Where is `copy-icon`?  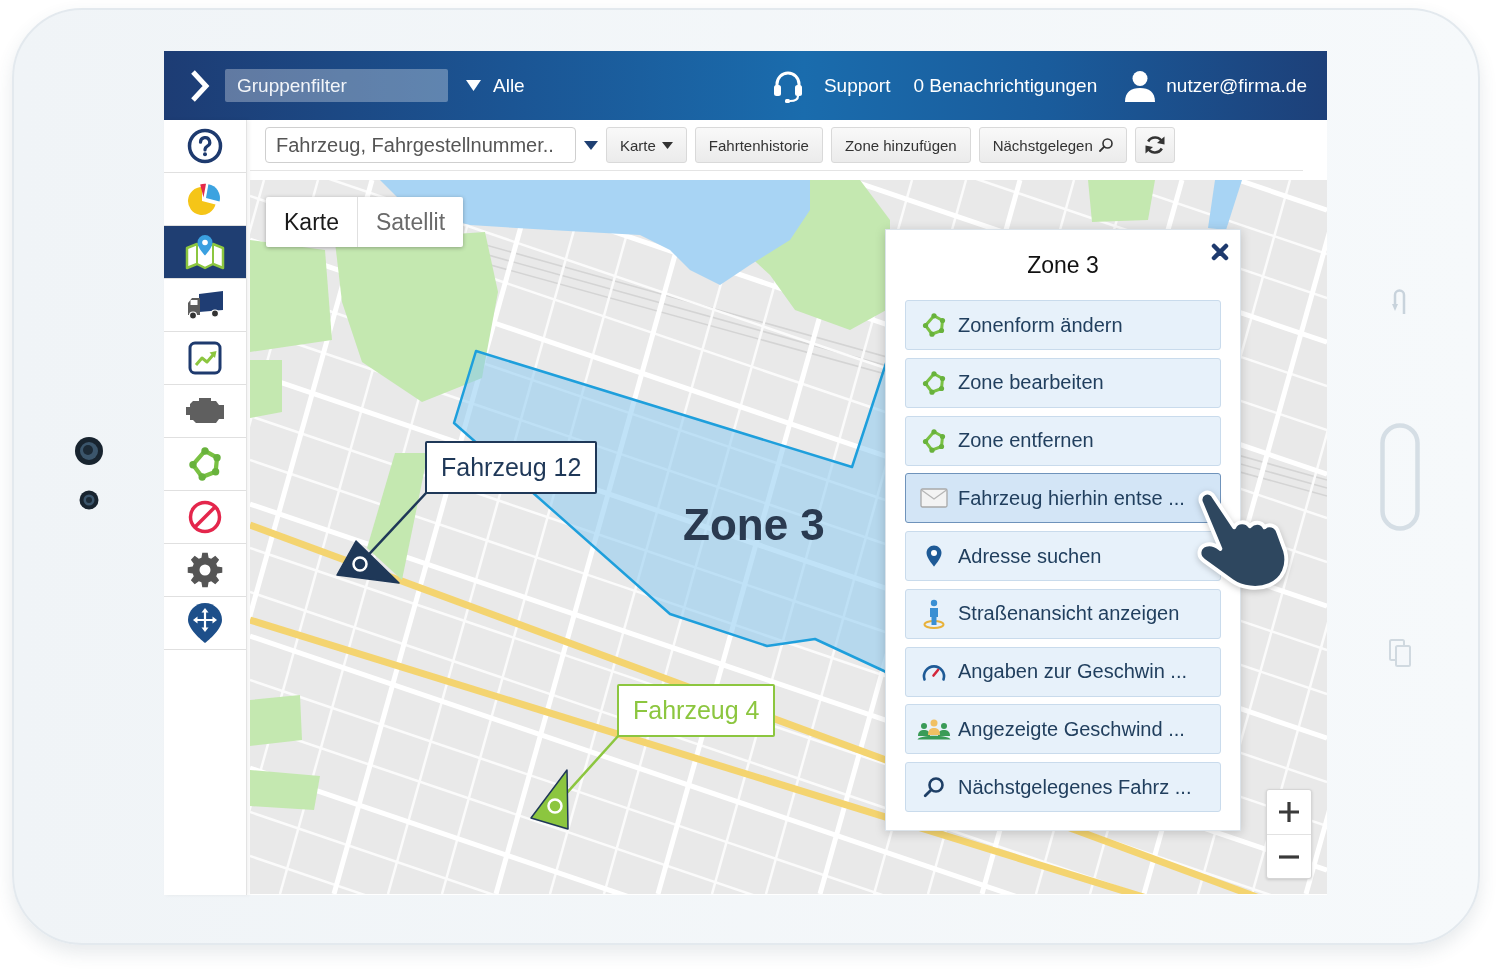
copy-icon is located at coordinates (1399, 652).